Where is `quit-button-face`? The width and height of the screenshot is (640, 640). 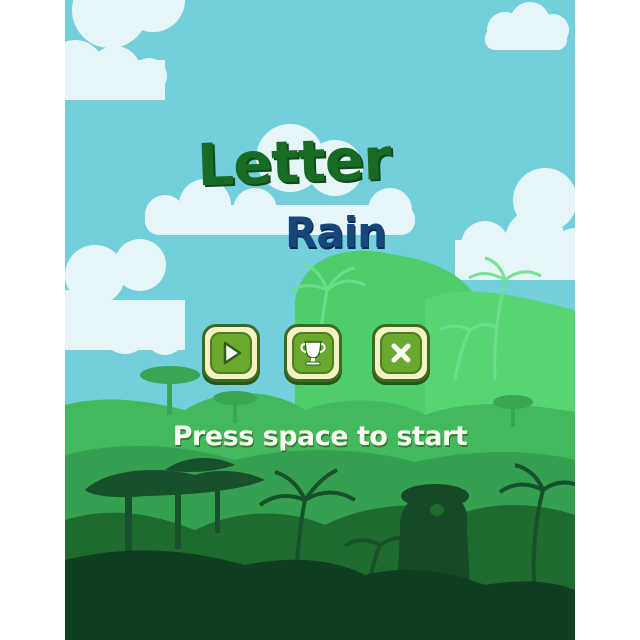 quit-button-face is located at coordinates (401, 353).